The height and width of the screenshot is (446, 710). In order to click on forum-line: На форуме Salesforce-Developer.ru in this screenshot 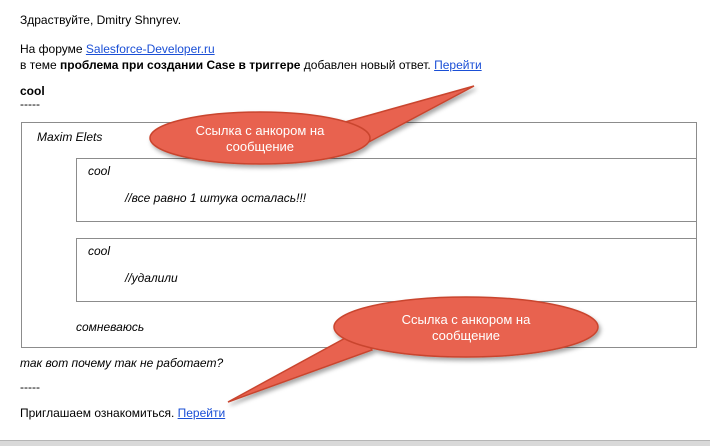, I will do `click(117, 49)`.